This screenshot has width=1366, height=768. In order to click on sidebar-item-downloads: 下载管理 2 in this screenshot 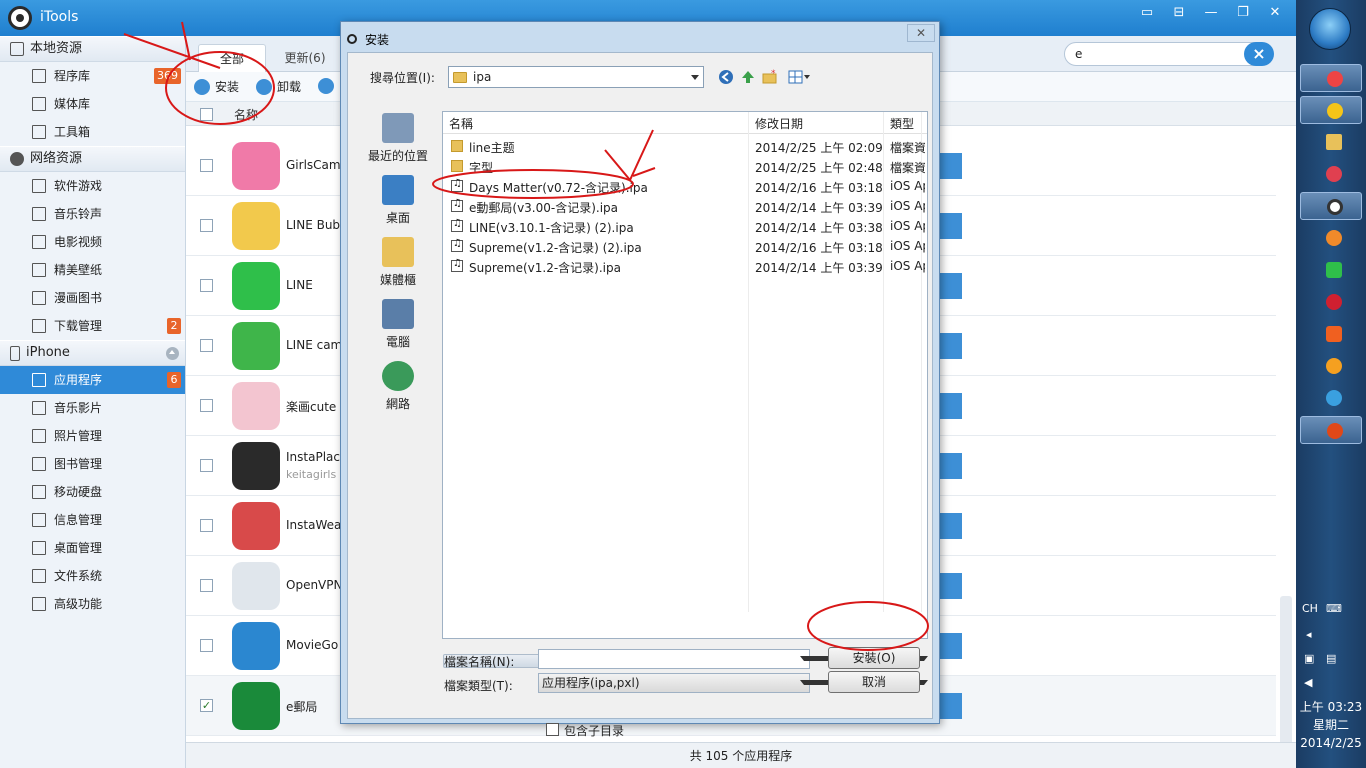, I will do `click(92, 326)`.